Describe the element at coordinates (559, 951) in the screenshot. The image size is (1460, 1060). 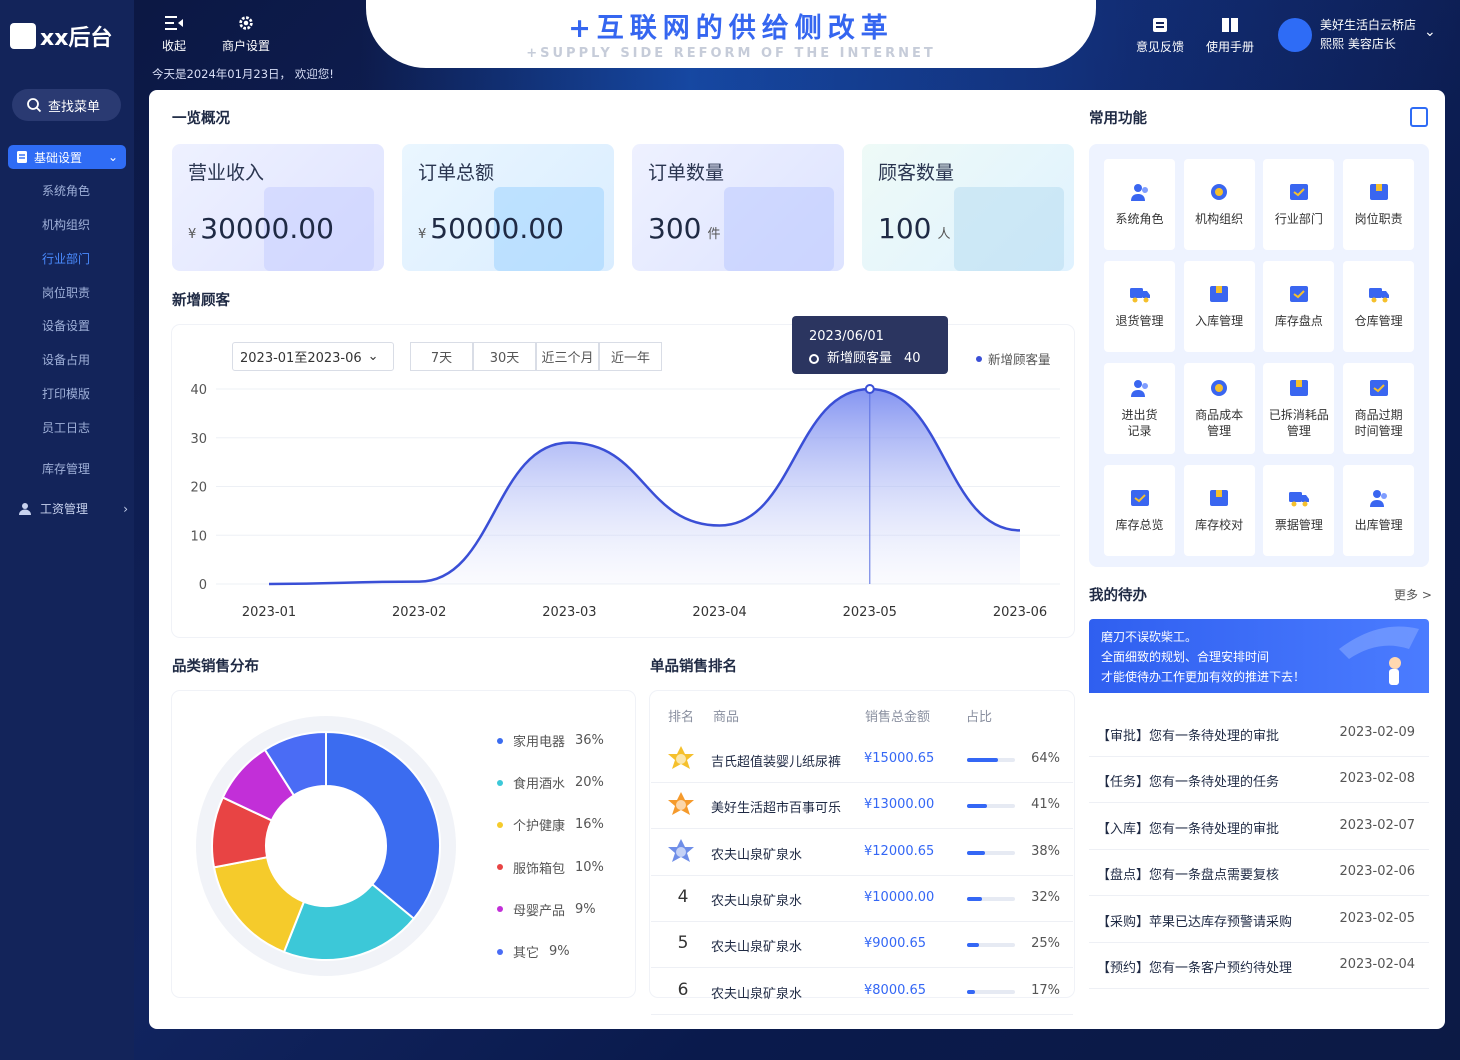
I see `category-pct: 9%` at that location.